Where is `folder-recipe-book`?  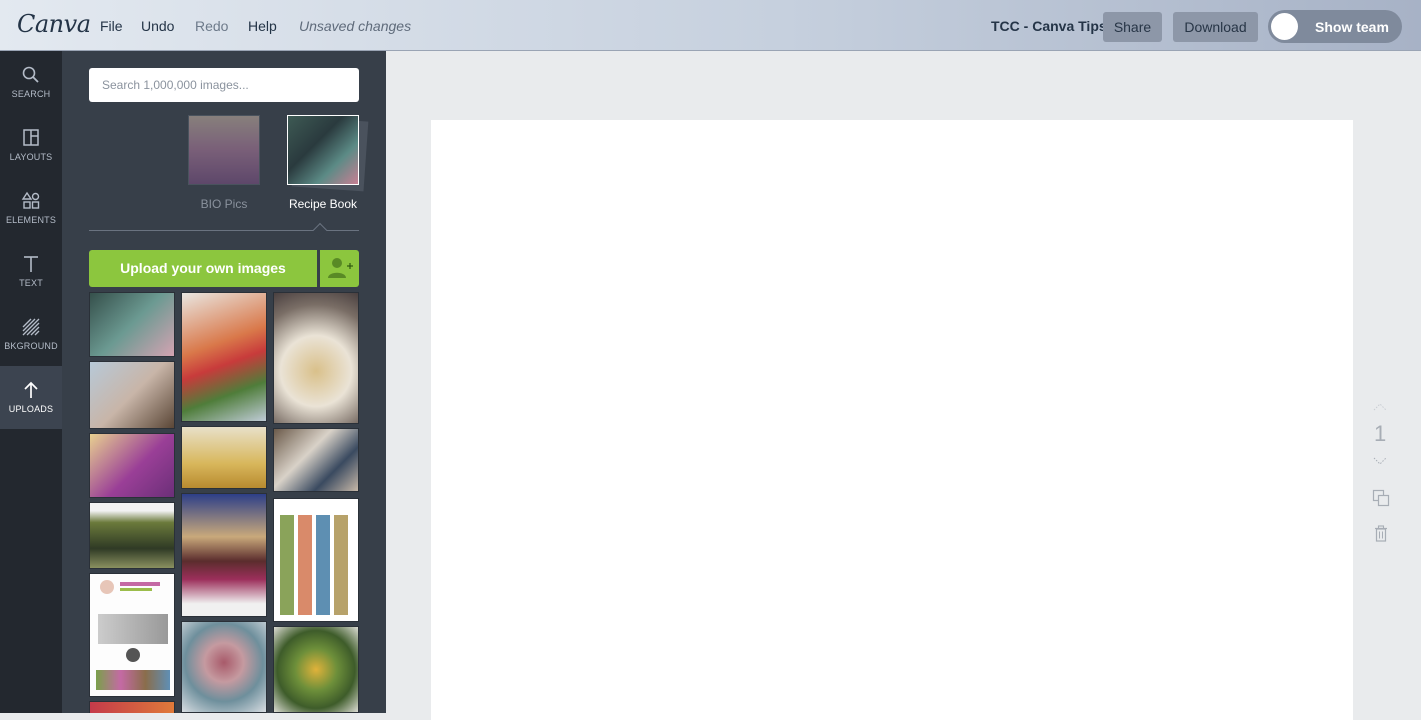
folder-recipe-book is located at coordinates (323, 150).